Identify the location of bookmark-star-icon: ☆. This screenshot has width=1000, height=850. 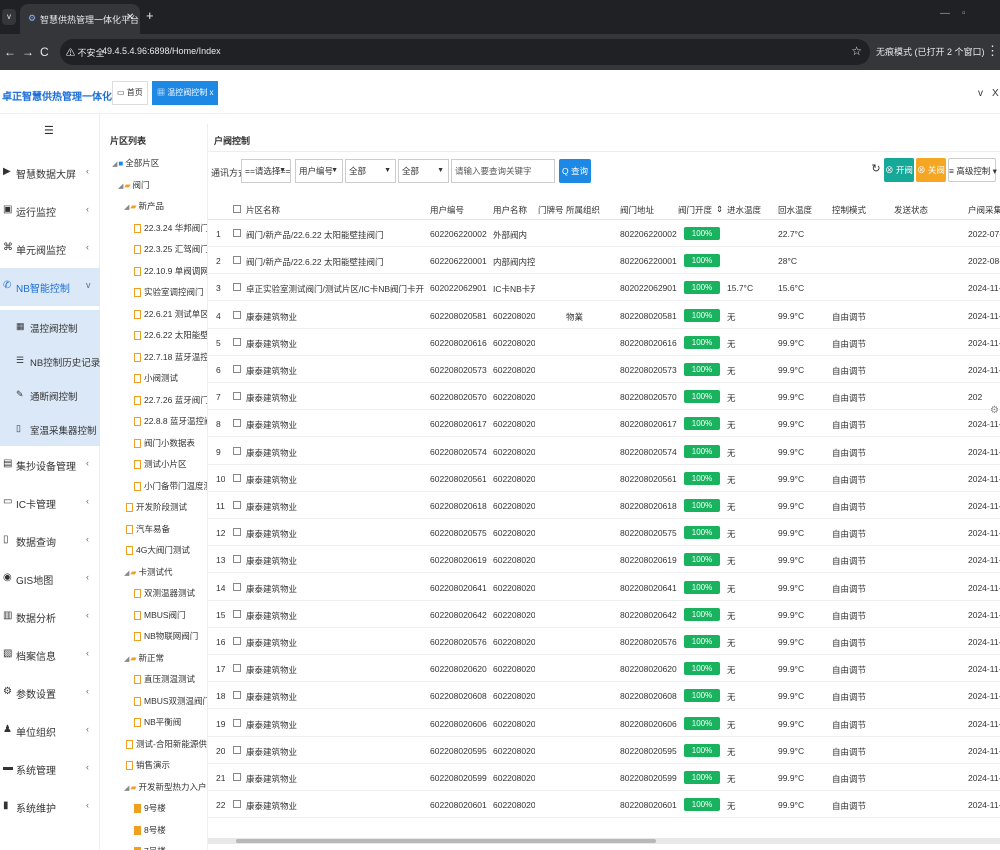
(856, 51).